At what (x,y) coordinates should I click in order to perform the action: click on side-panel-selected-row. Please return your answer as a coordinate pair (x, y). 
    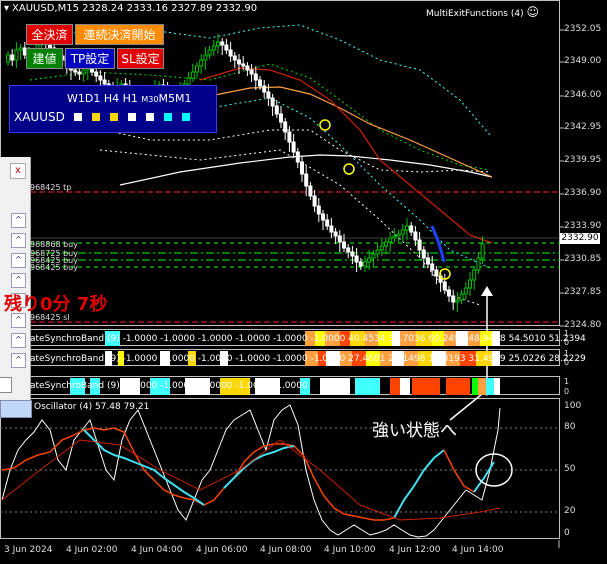
    Looking at the image, I should click on (16, 409).